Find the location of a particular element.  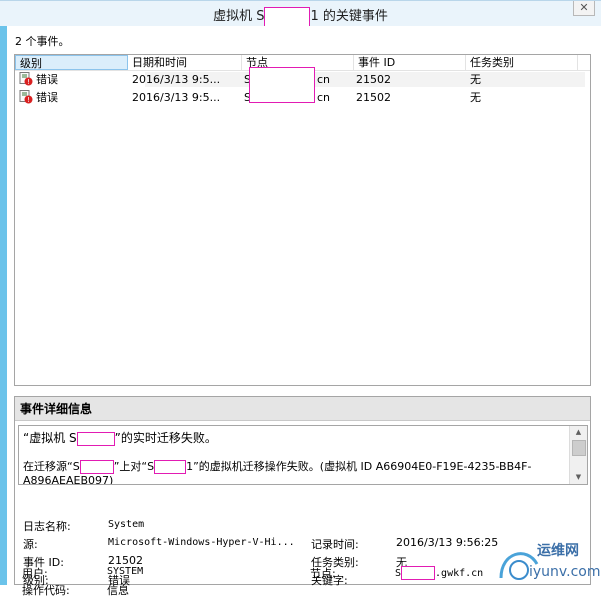

log-name-label: 日志名称: is located at coordinates (47, 526).